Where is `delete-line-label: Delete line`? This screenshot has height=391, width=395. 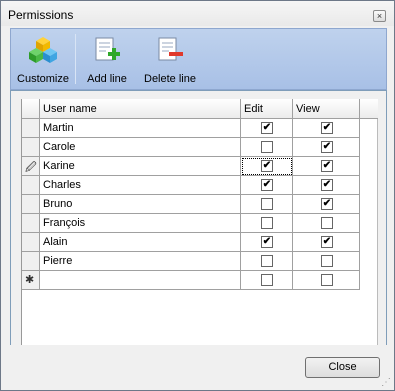
delete-line-label: Delete line is located at coordinates (170, 79).